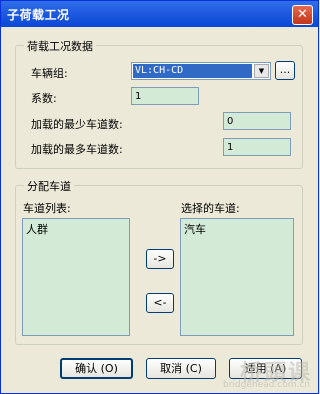  Describe the element at coordinates (160, 303) in the screenshot. I see `remove-lane-button: <-` at that location.